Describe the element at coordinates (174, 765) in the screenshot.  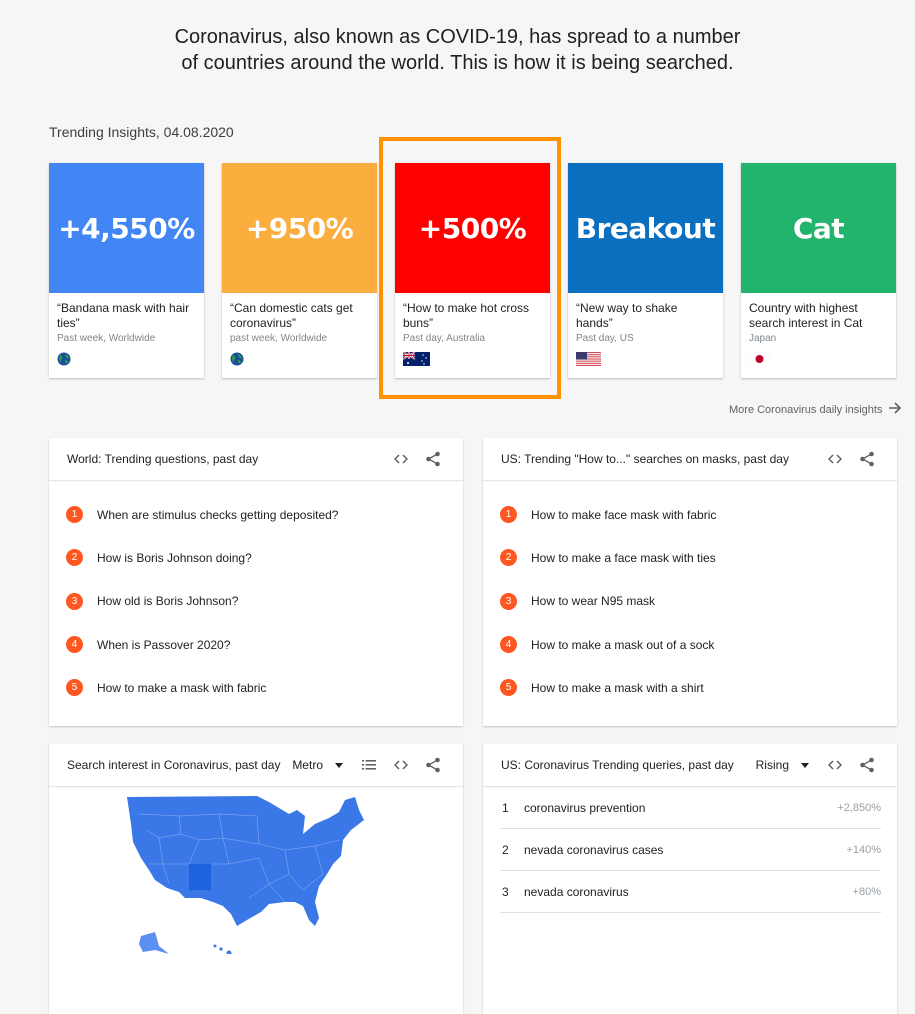
I see `panel-title: Search interest in Coronavirus, past day` at that location.